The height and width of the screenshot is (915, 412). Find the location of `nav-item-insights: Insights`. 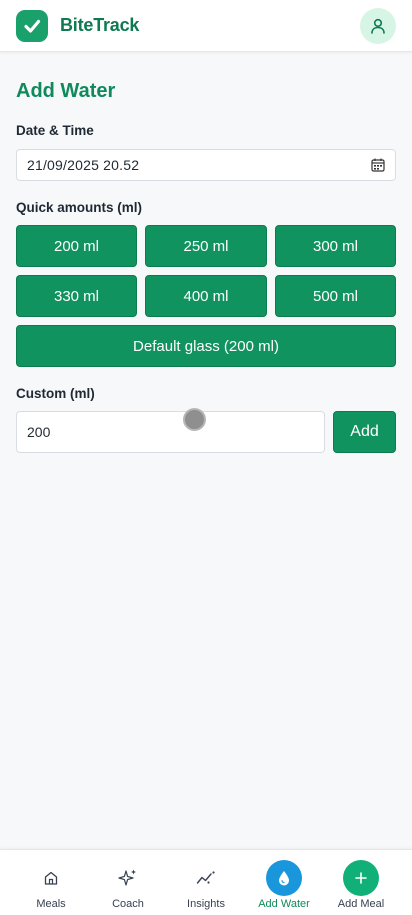

nav-item-insights: Insights is located at coordinates (206, 882).